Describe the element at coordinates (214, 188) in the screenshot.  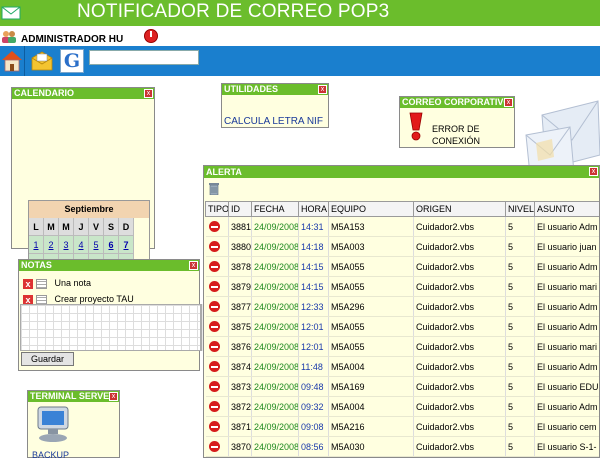
I see `trash-icon` at that location.